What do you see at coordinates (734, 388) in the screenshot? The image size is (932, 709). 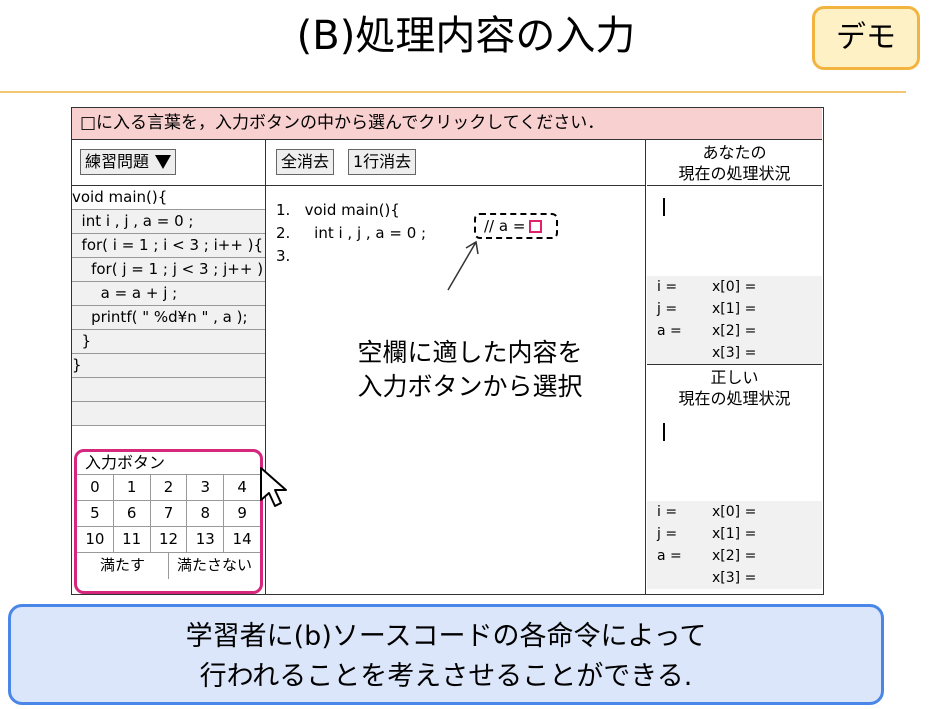 I see `correct-status-header: 正しい 現在の処理状況` at bounding box center [734, 388].